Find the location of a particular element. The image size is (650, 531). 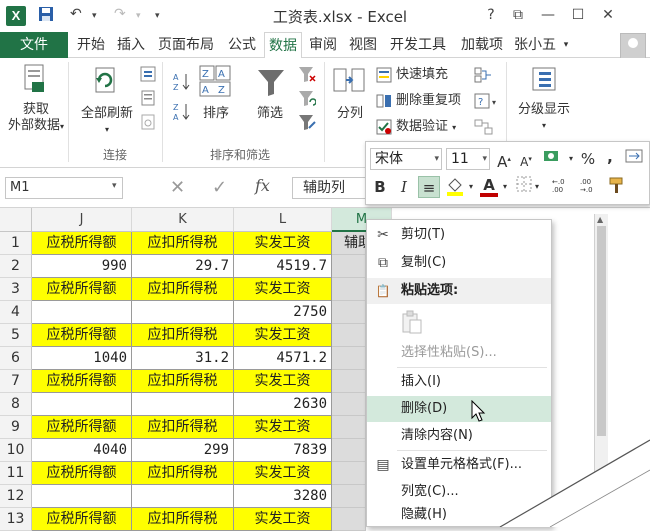

cell-k3: 应扣所得税 is located at coordinates (183, 289).